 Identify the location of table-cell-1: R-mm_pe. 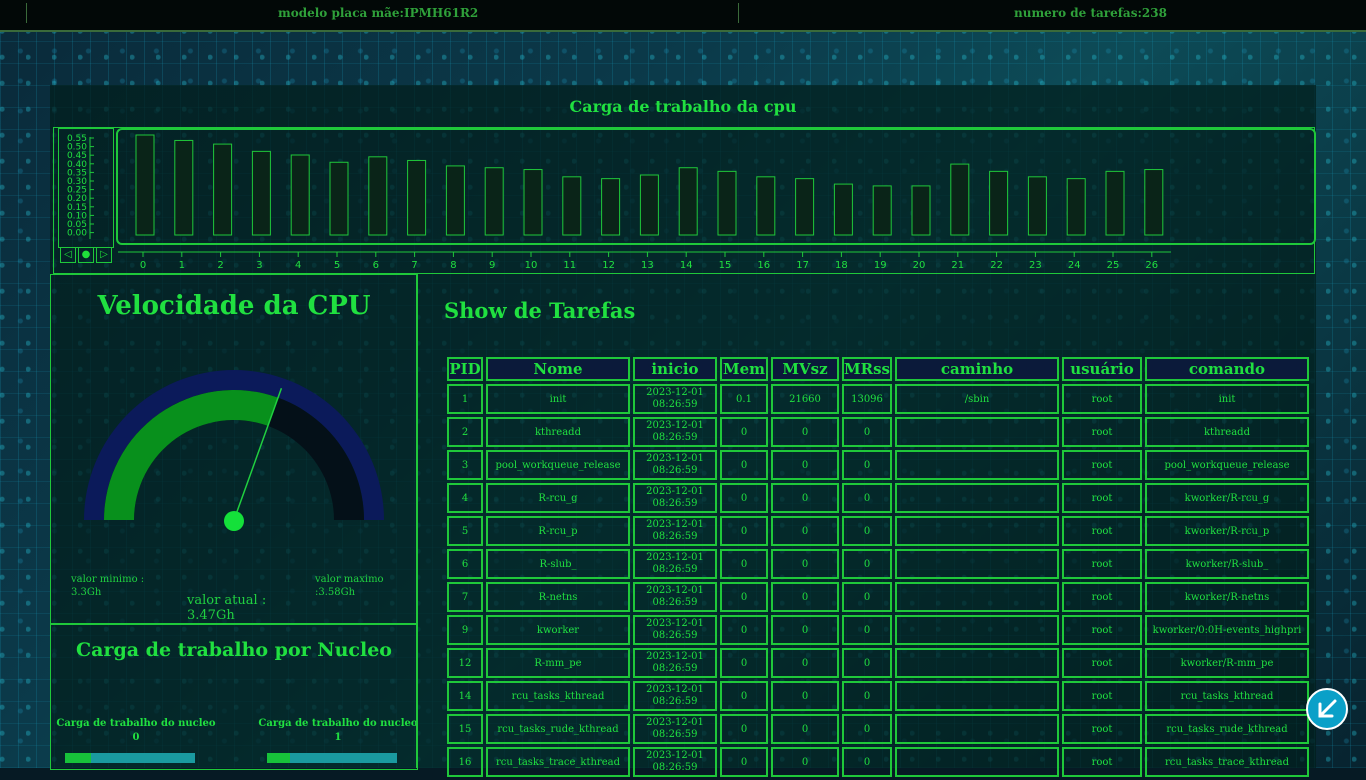
(558, 663).